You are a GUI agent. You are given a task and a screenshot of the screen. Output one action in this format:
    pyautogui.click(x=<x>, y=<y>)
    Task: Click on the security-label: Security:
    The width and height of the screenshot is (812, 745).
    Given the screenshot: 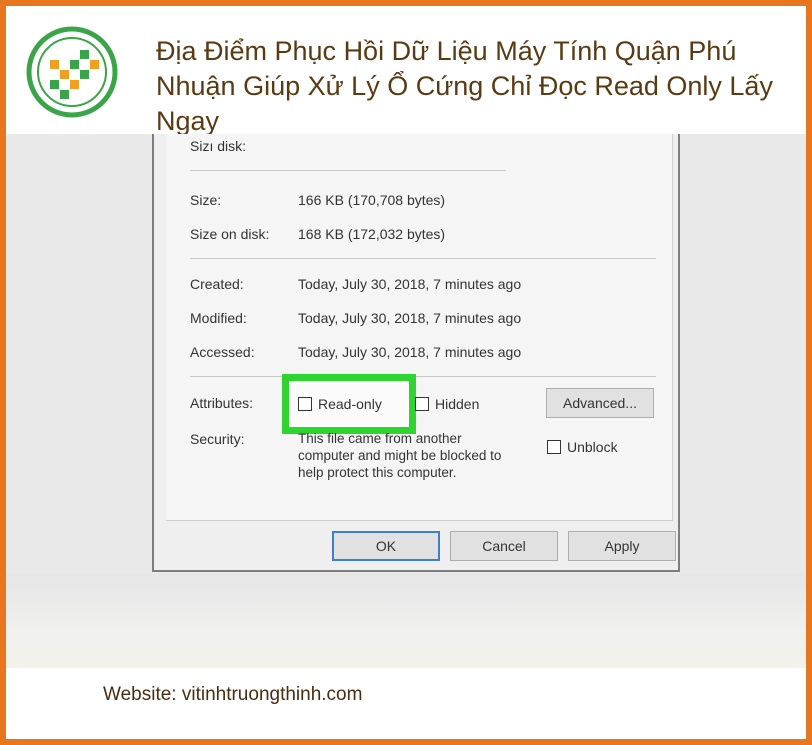 What is the action you would take?
    pyautogui.click(x=217, y=439)
    